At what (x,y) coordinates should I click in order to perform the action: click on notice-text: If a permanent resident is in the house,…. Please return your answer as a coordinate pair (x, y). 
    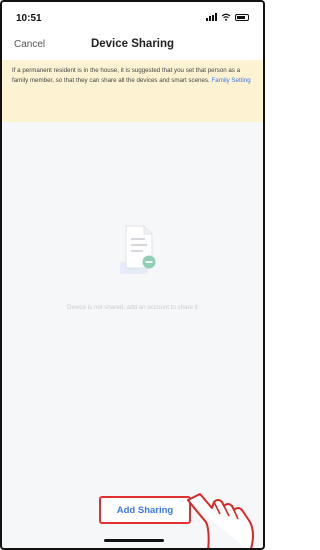
    Looking at the image, I should click on (126, 75).